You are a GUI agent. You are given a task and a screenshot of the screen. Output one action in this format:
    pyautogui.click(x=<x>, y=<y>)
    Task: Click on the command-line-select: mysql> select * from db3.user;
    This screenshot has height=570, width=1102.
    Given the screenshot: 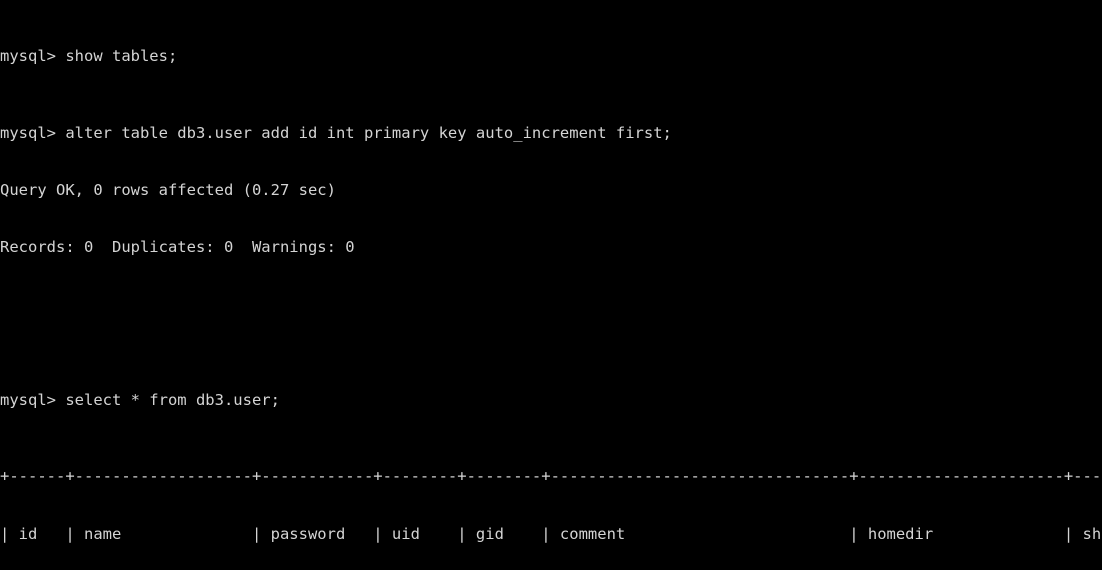 What is the action you would take?
    pyautogui.click(x=140, y=399)
    